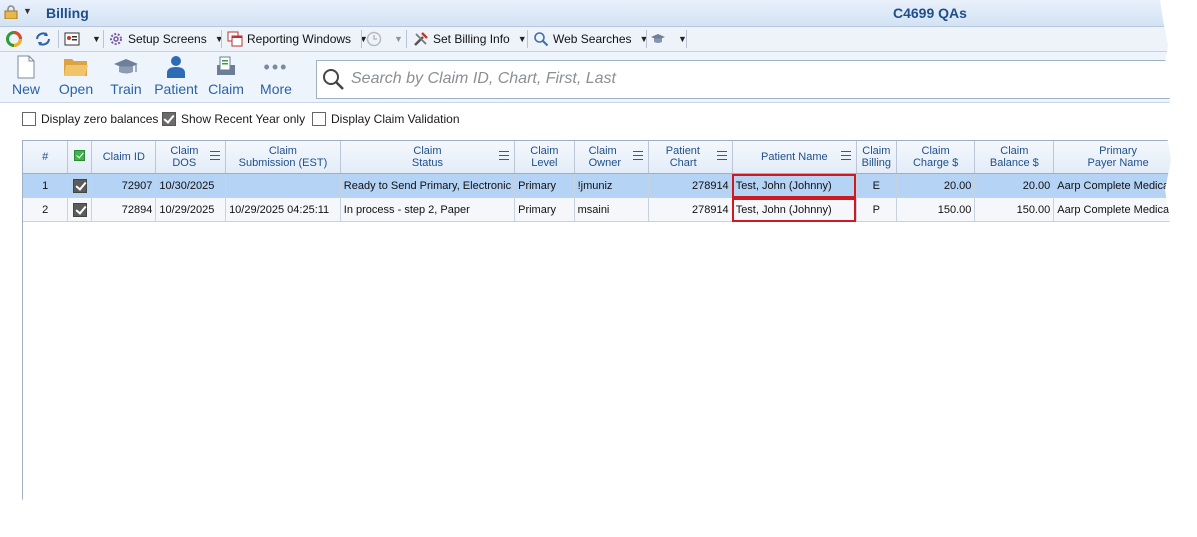 The image size is (1197, 537). What do you see at coordinates (1014, 157) in the screenshot?
I see `col-header-claim-balance: Claim Balance $` at bounding box center [1014, 157].